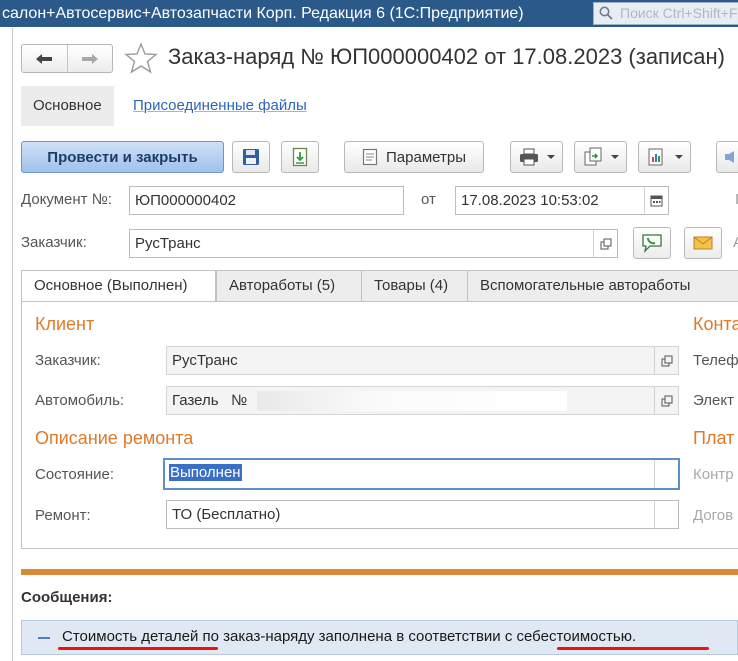 The height and width of the screenshot is (661, 738). What do you see at coordinates (168, 243) in the screenshot?
I see `customer-value: РусТранс` at bounding box center [168, 243].